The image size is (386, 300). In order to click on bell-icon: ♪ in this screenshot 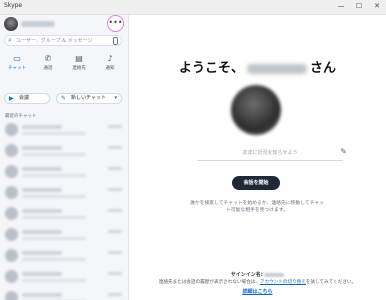, I will do `click(110, 58)`.